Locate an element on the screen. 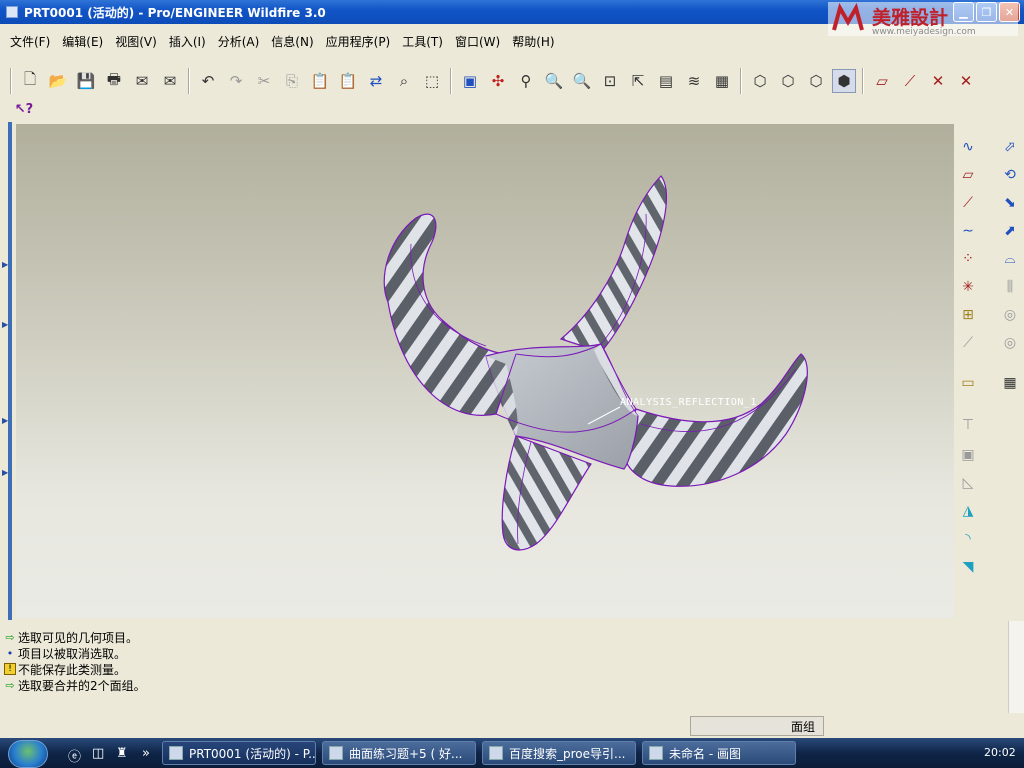  find-icon: ⌕ is located at coordinates (404, 81).